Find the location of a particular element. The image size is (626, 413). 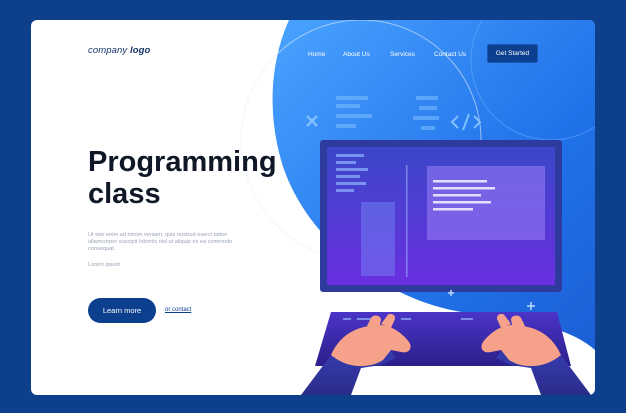

contact-link: or contact is located at coordinates (178, 310).